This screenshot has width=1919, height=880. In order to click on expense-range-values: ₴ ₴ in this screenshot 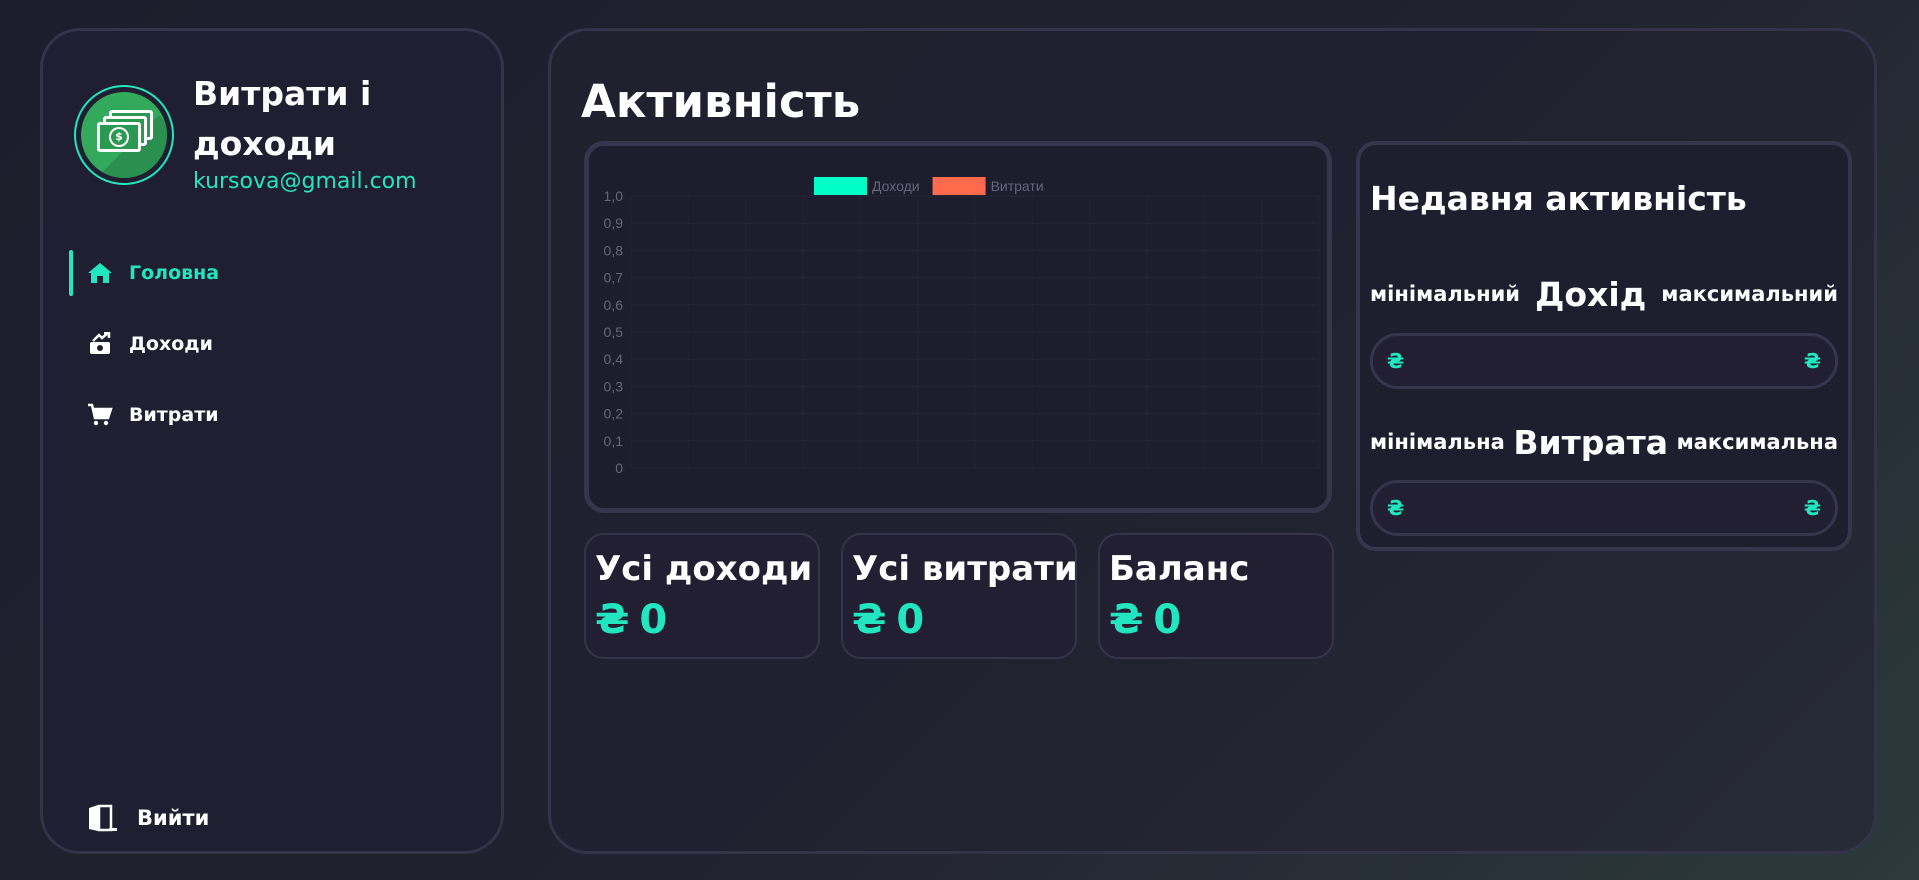, I will do `click(1604, 508)`.